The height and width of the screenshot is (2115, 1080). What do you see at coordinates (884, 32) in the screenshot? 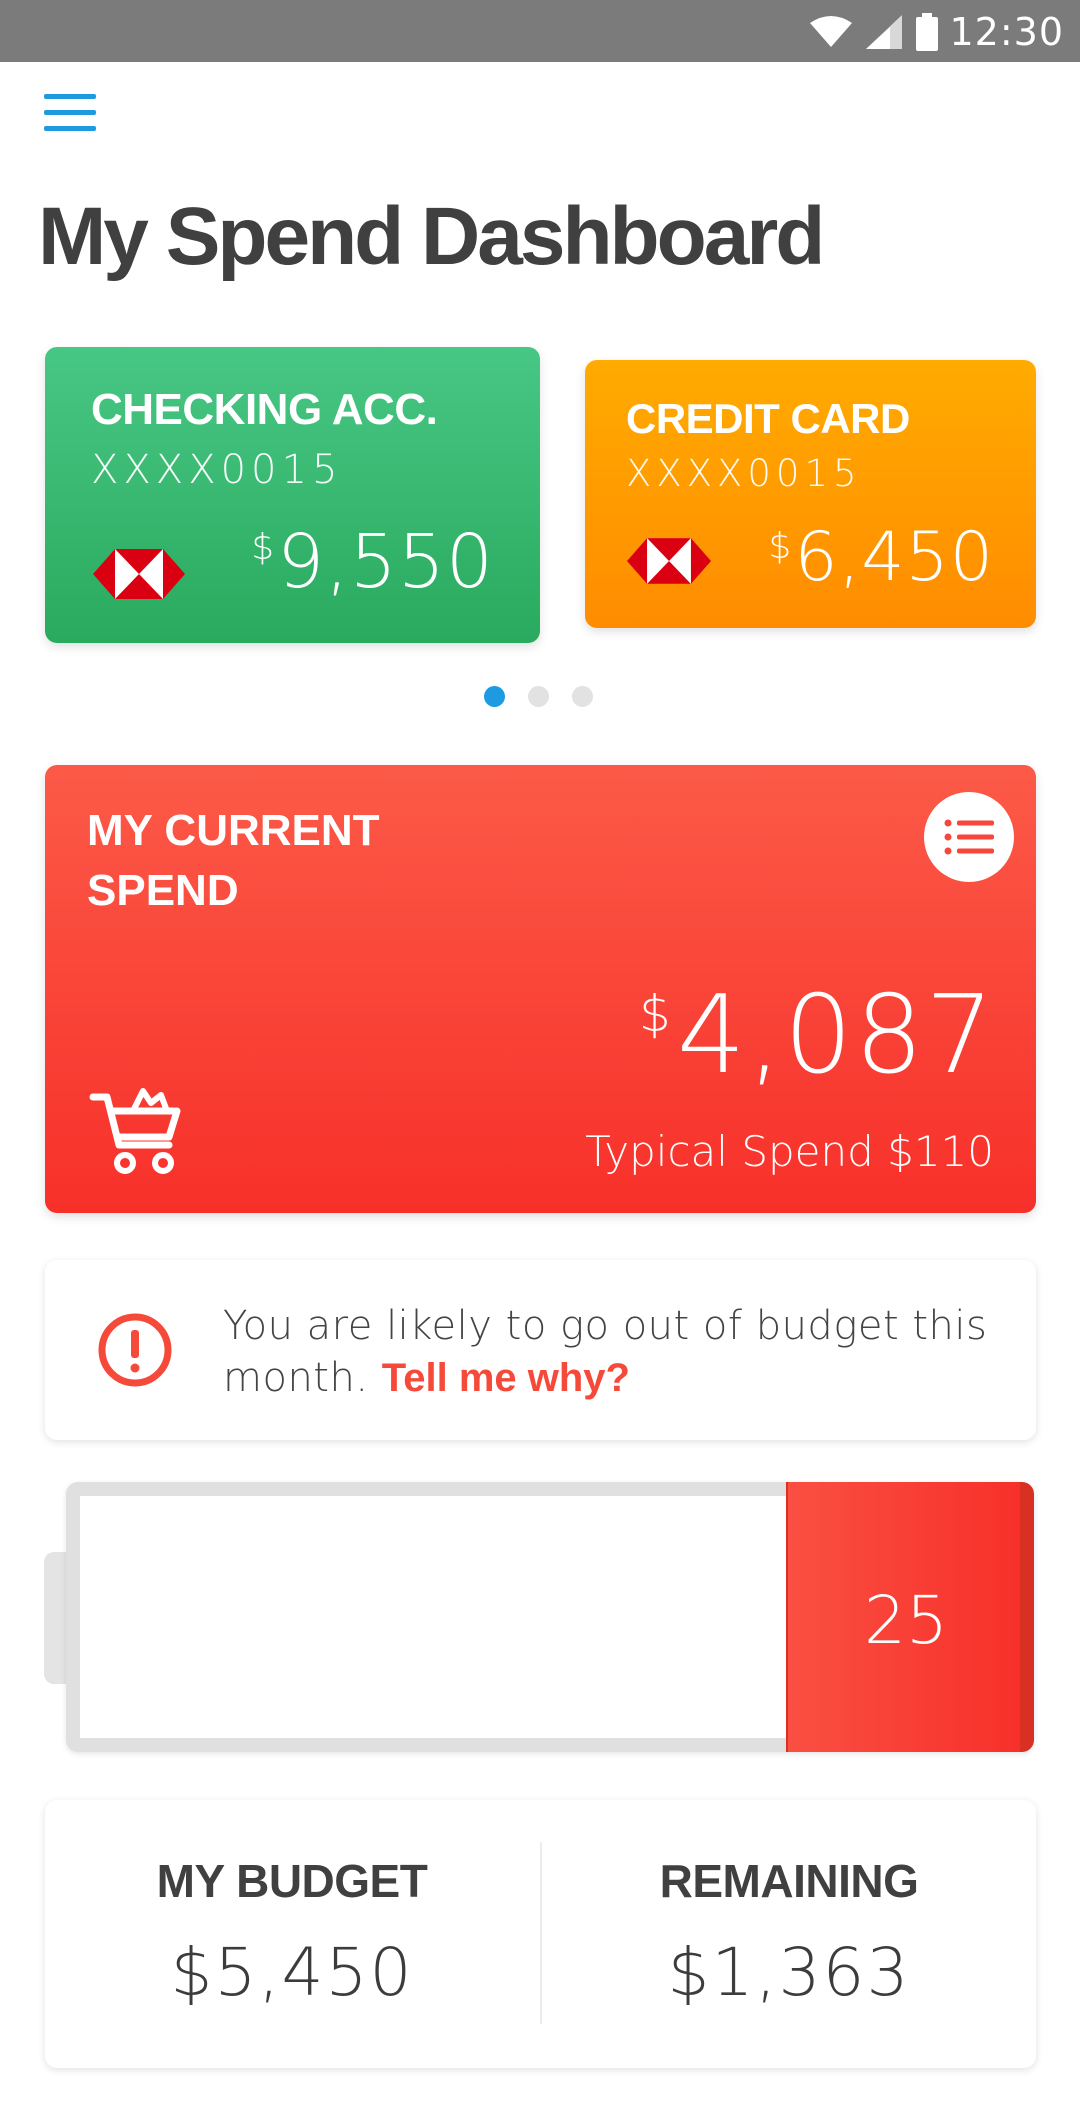
I see `signal-icon` at bounding box center [884, 32].